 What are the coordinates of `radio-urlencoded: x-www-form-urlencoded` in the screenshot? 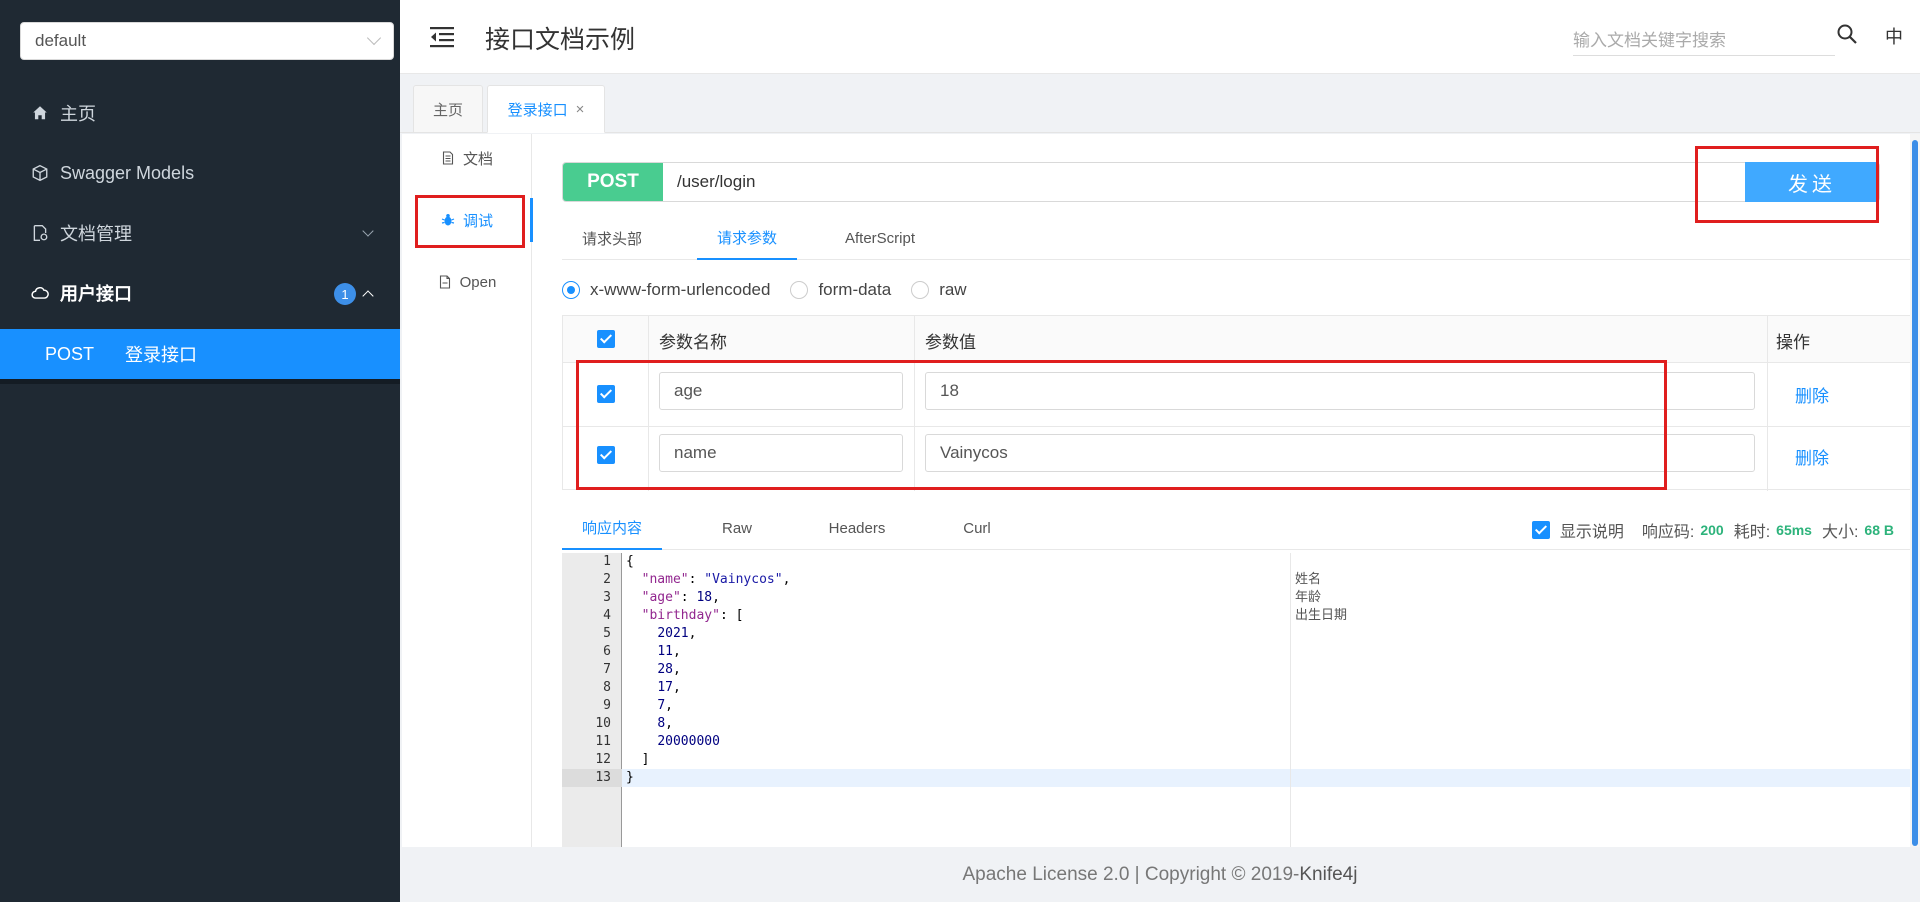 It's located at (666, 290).